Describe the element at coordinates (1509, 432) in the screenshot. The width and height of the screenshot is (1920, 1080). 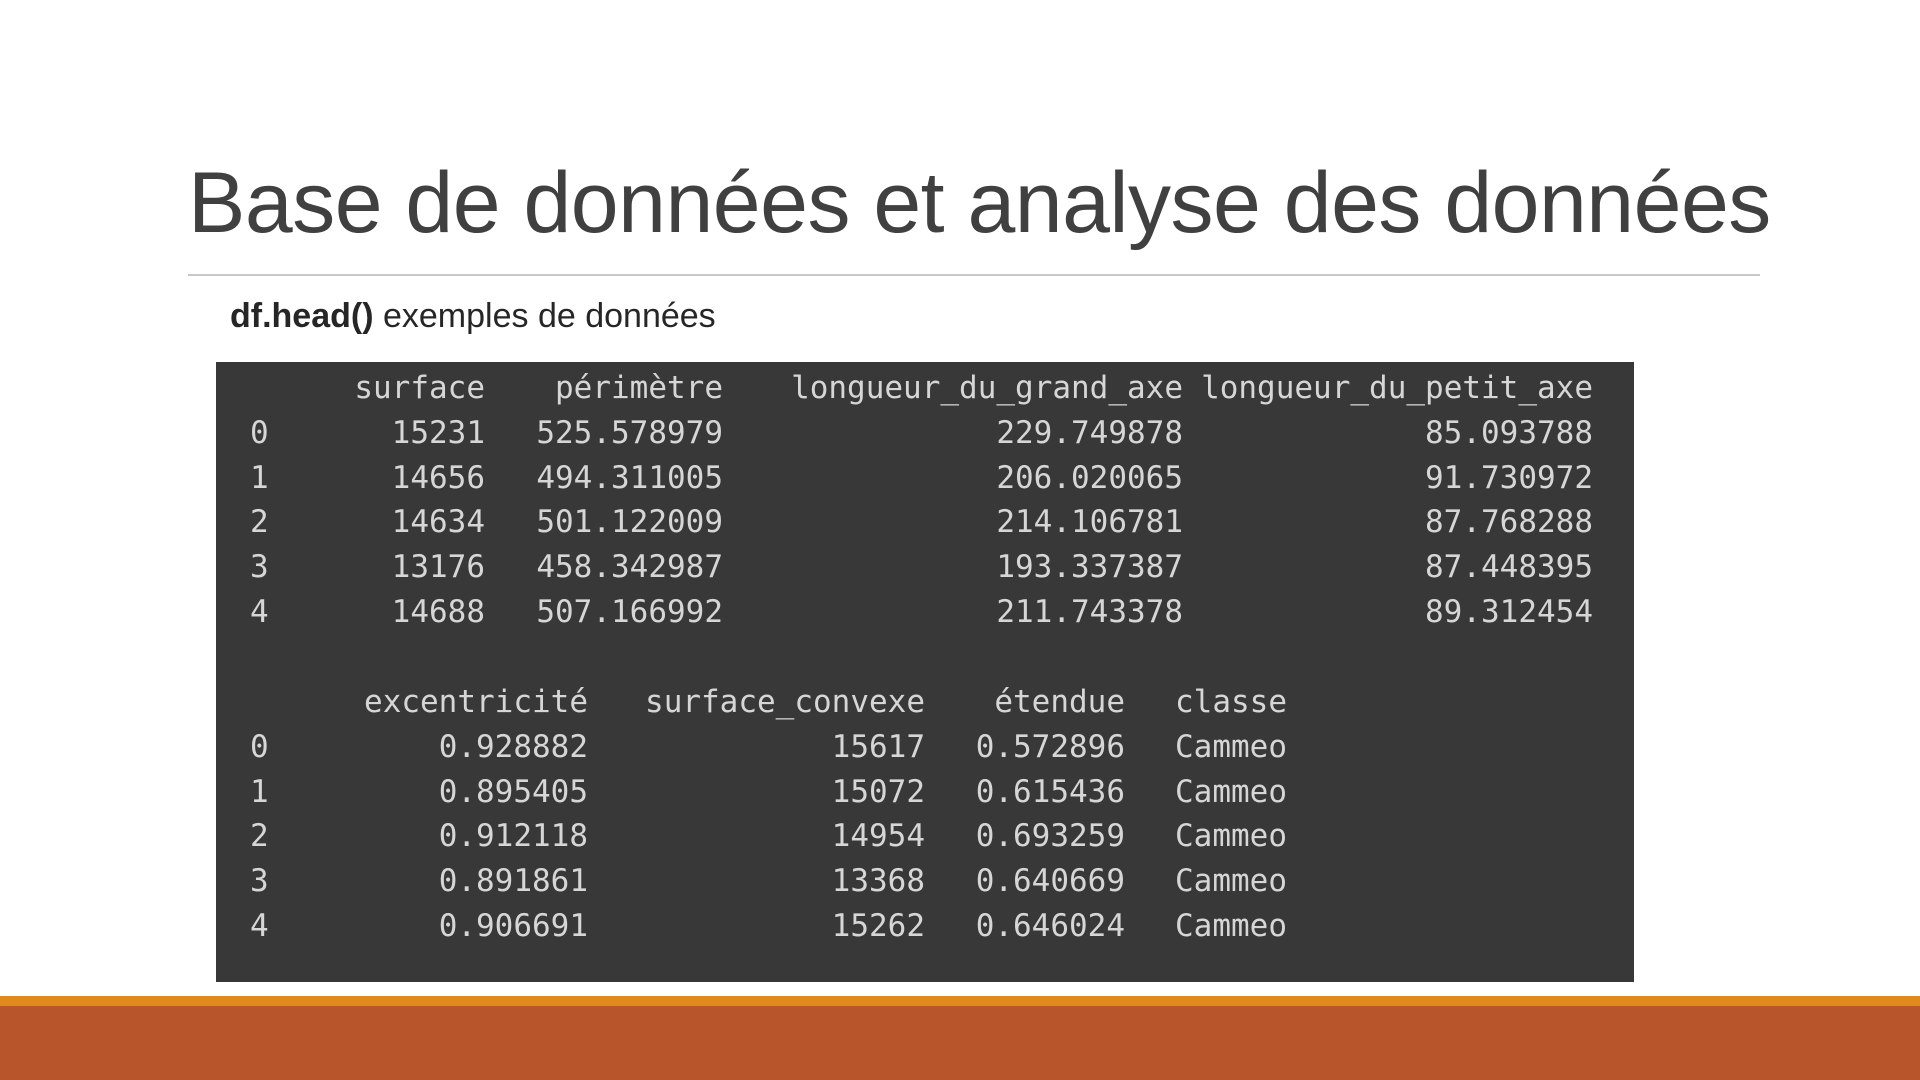
I see `table-cell: 85.093788` at that location.